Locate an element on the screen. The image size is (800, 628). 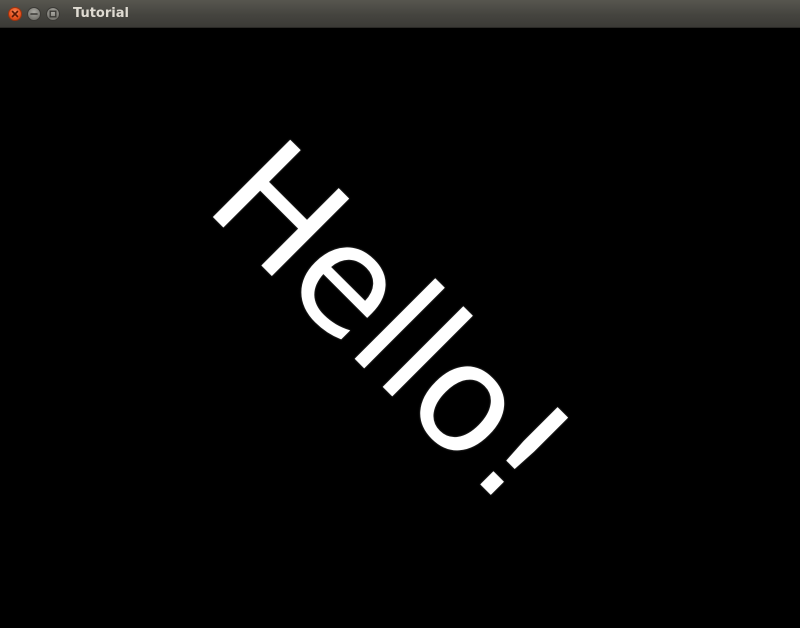
close-icon is located at coordinates (15, 14).